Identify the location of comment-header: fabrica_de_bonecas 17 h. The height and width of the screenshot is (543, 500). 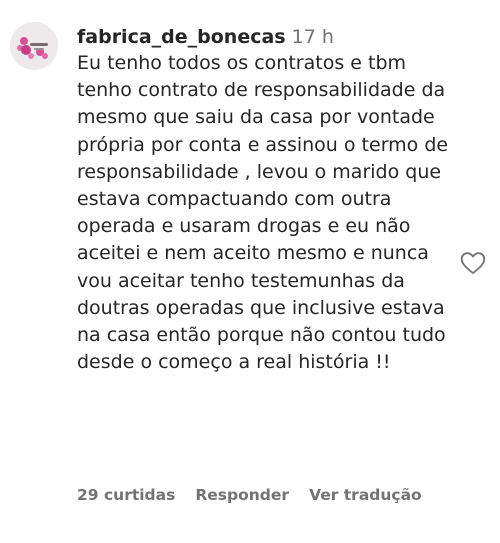
(264, 37).